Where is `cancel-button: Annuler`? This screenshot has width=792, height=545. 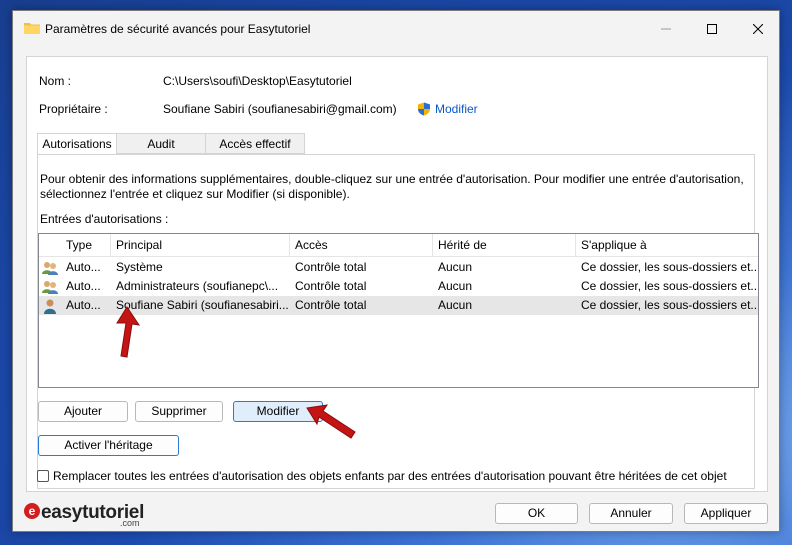
cancel-button: Annuler is located at coordinates (631, 513).